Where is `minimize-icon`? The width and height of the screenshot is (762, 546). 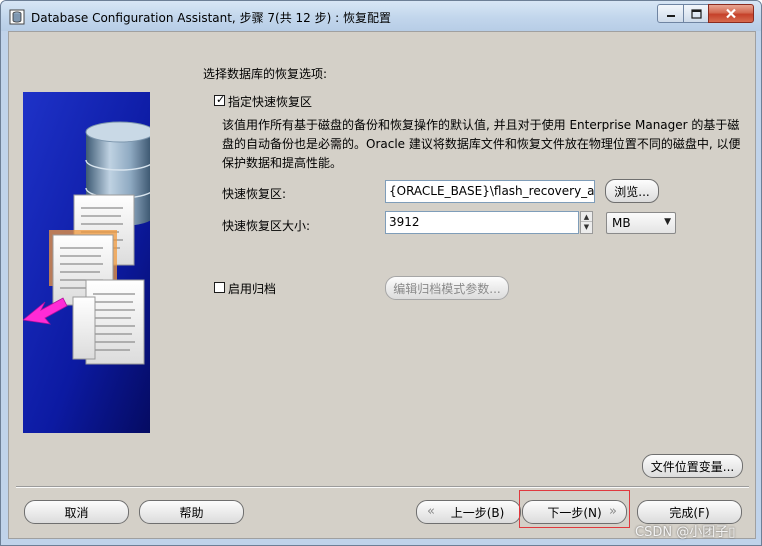
minimize-icon is located at coordinates (670, 15).